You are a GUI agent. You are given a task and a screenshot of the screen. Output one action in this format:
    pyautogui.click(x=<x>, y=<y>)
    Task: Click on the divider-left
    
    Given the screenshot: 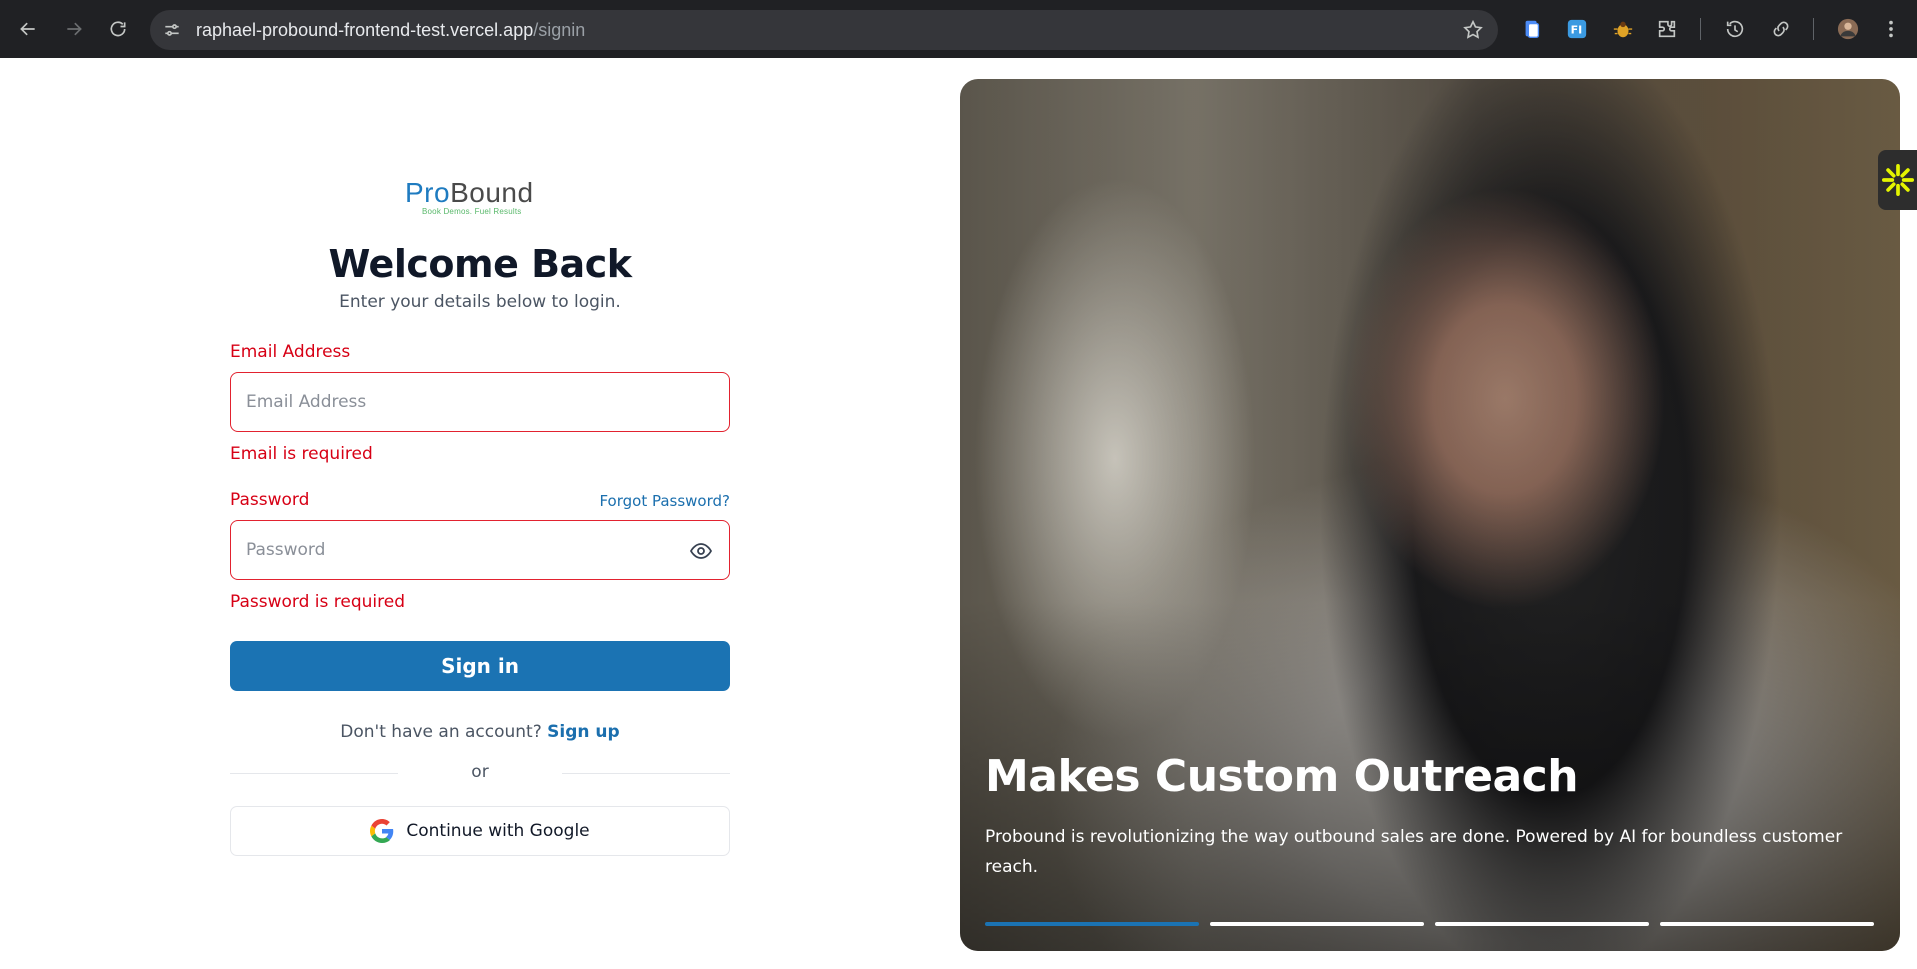 What is the action you would take?
    pyautogui.click(x=314, y=773)
    